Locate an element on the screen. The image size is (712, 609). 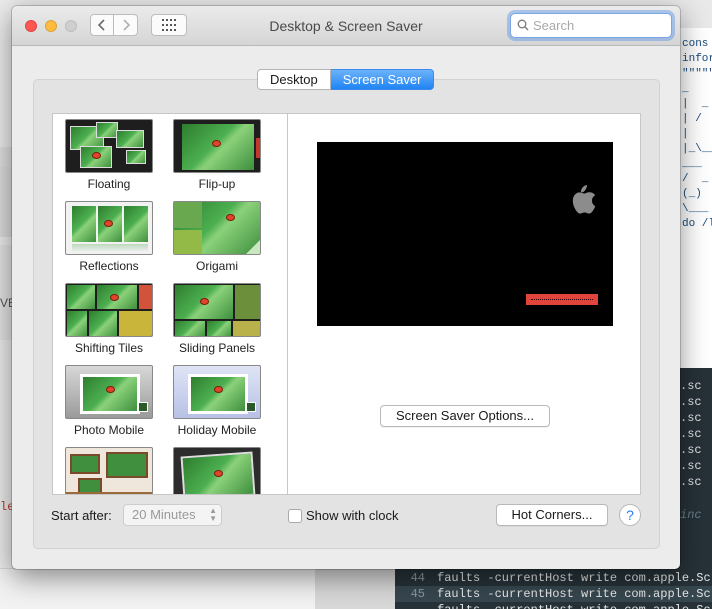
terminal-line-number: 45 is located at coordinates (417, 594).